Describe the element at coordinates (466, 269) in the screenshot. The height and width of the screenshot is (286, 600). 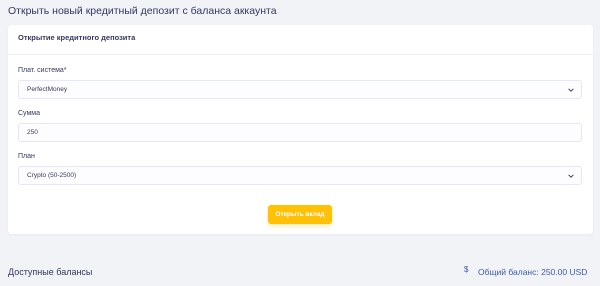
I see `dollar-icon: $` at that location.